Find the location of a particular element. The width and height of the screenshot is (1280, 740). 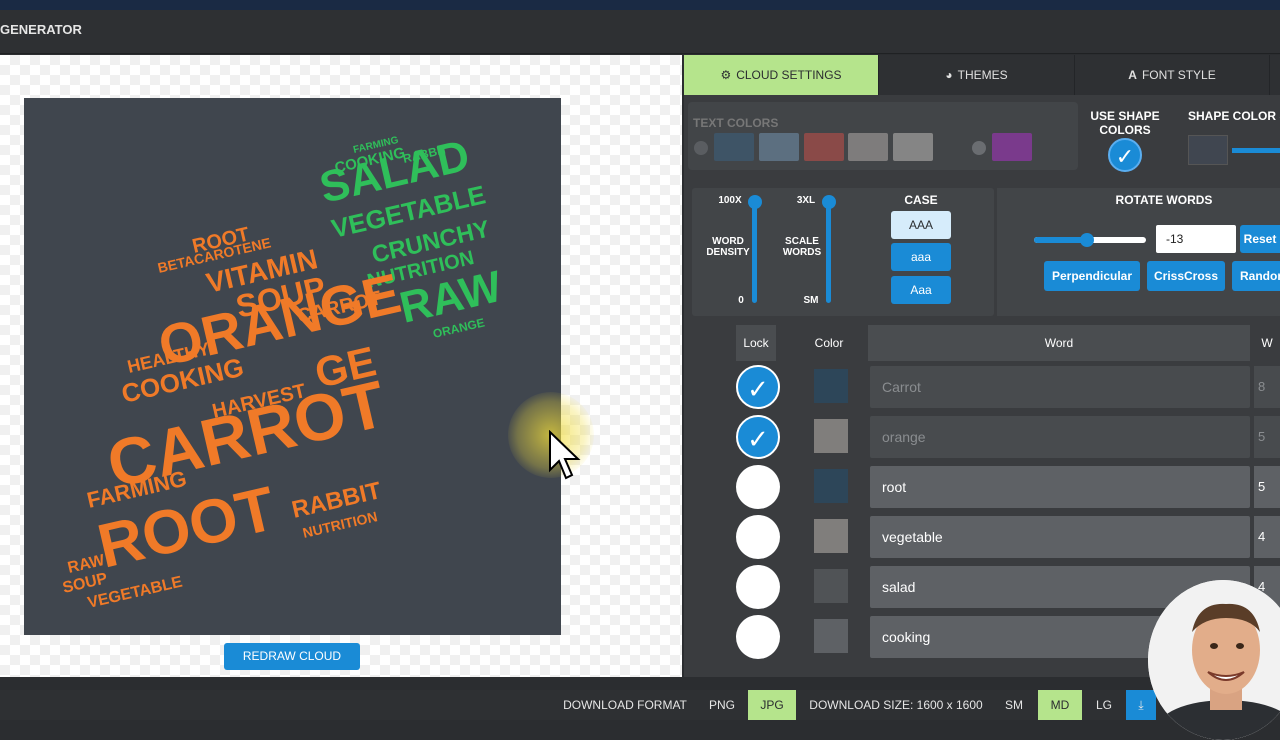

word-density-label: WORD DENSITY is located at coordinates (728, 247).